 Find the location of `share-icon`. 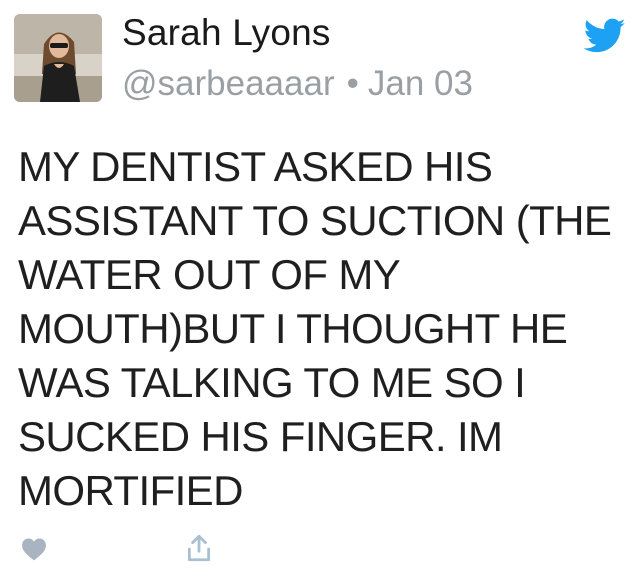

share-icon is located at coordinates (199, 548).